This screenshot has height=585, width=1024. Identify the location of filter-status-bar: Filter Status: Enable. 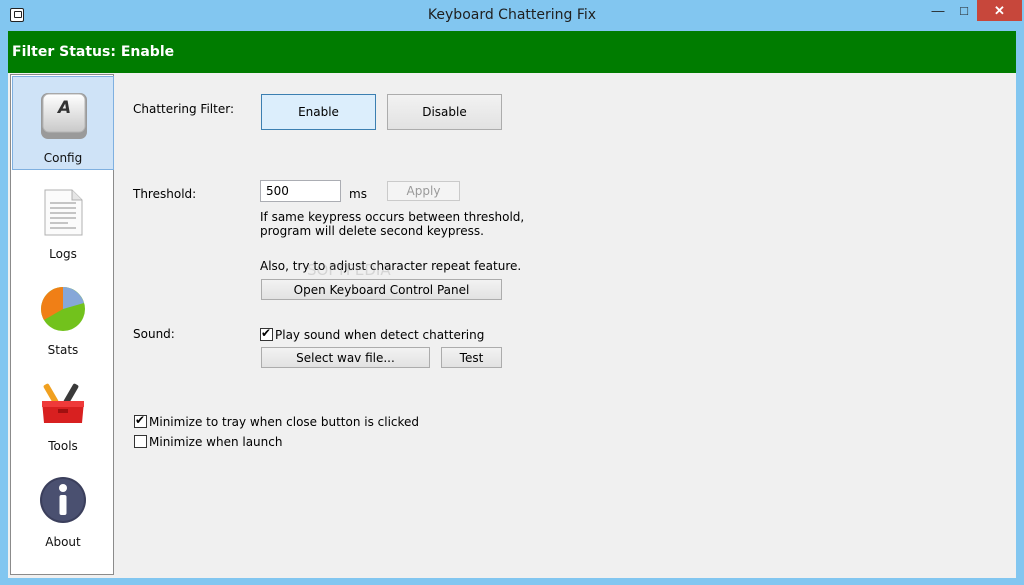
(512, 52).